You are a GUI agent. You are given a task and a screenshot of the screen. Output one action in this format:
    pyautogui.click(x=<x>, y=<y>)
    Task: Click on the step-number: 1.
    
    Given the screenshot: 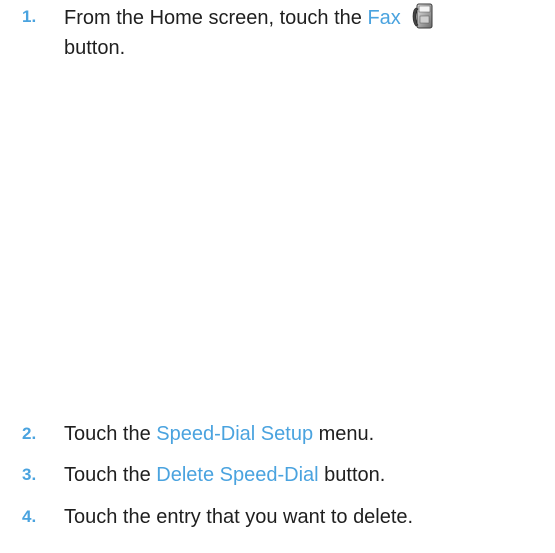 What is the action you would take?
    pyautogui.click(x=29, y=16)
    